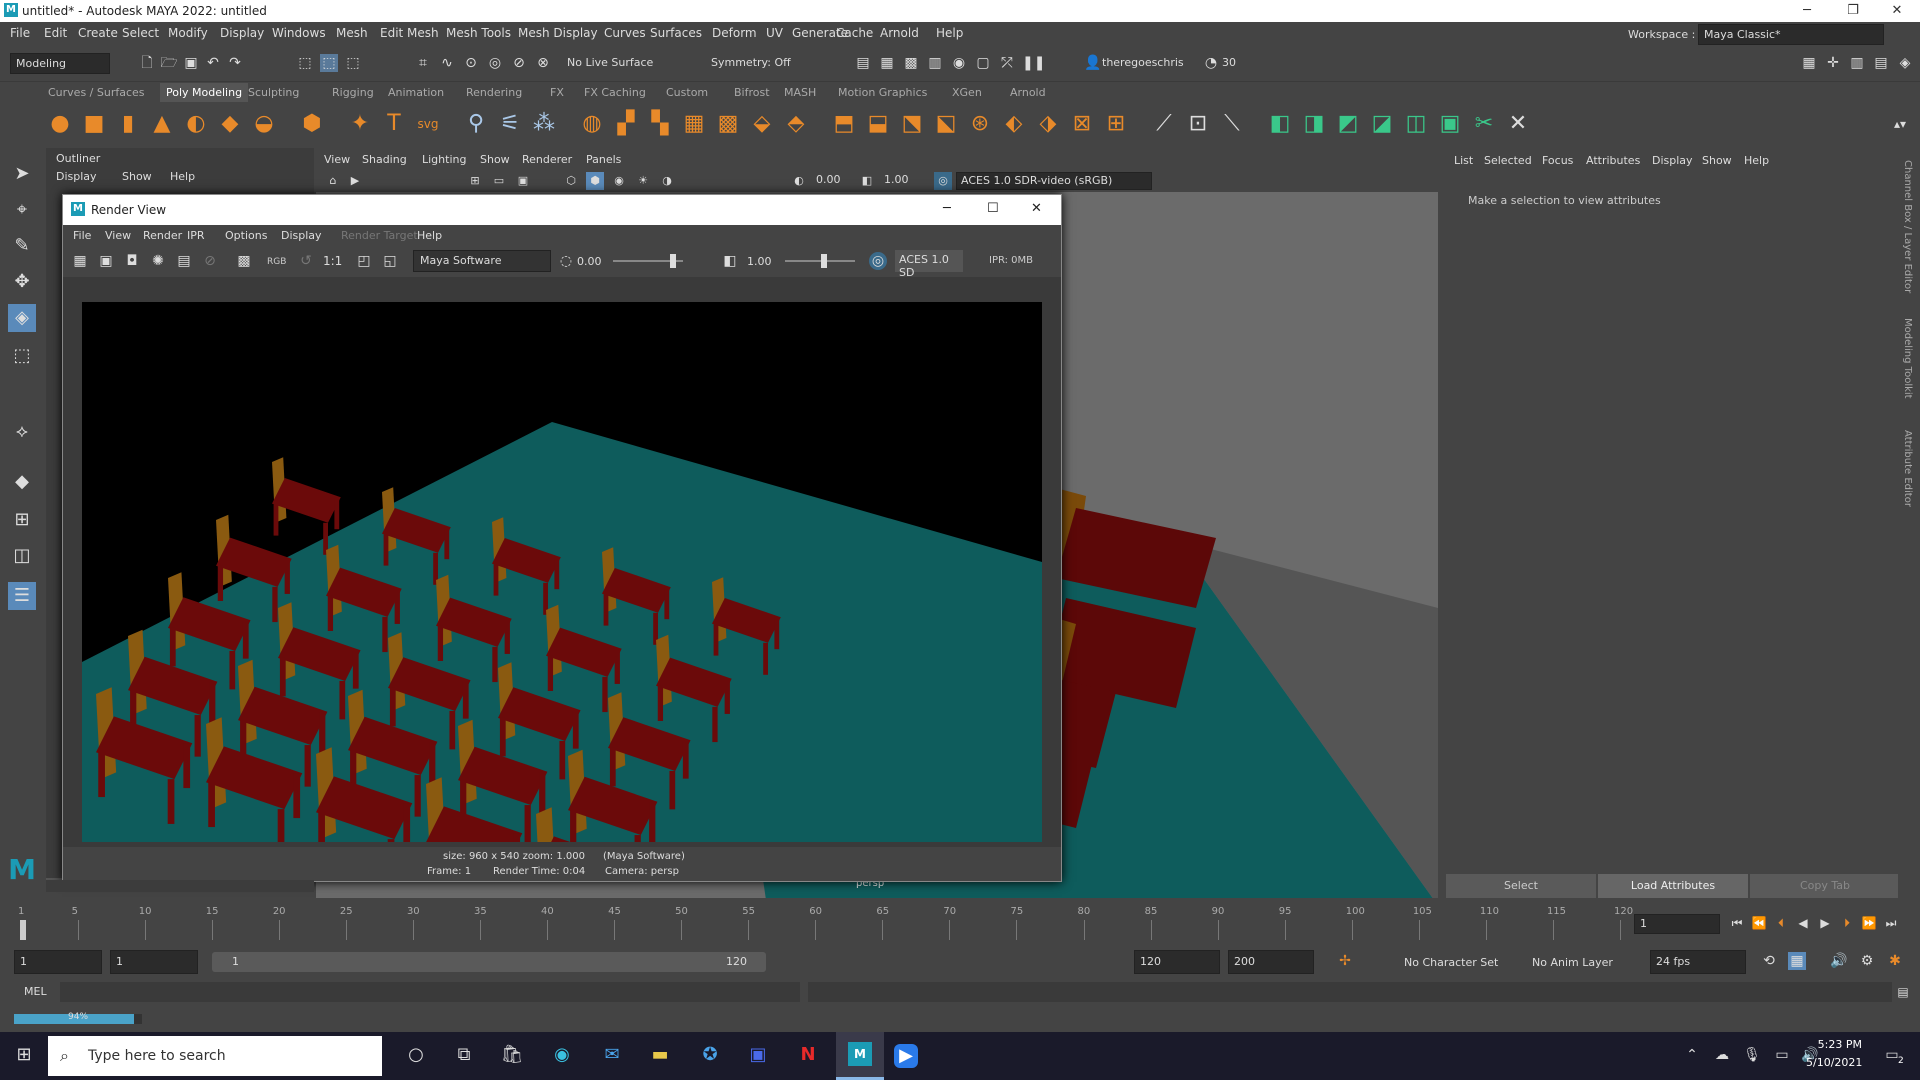 This screenshot has height=1080, width=1920. I want to click on rv-exposure-value: 0.00, so click(589, 261).